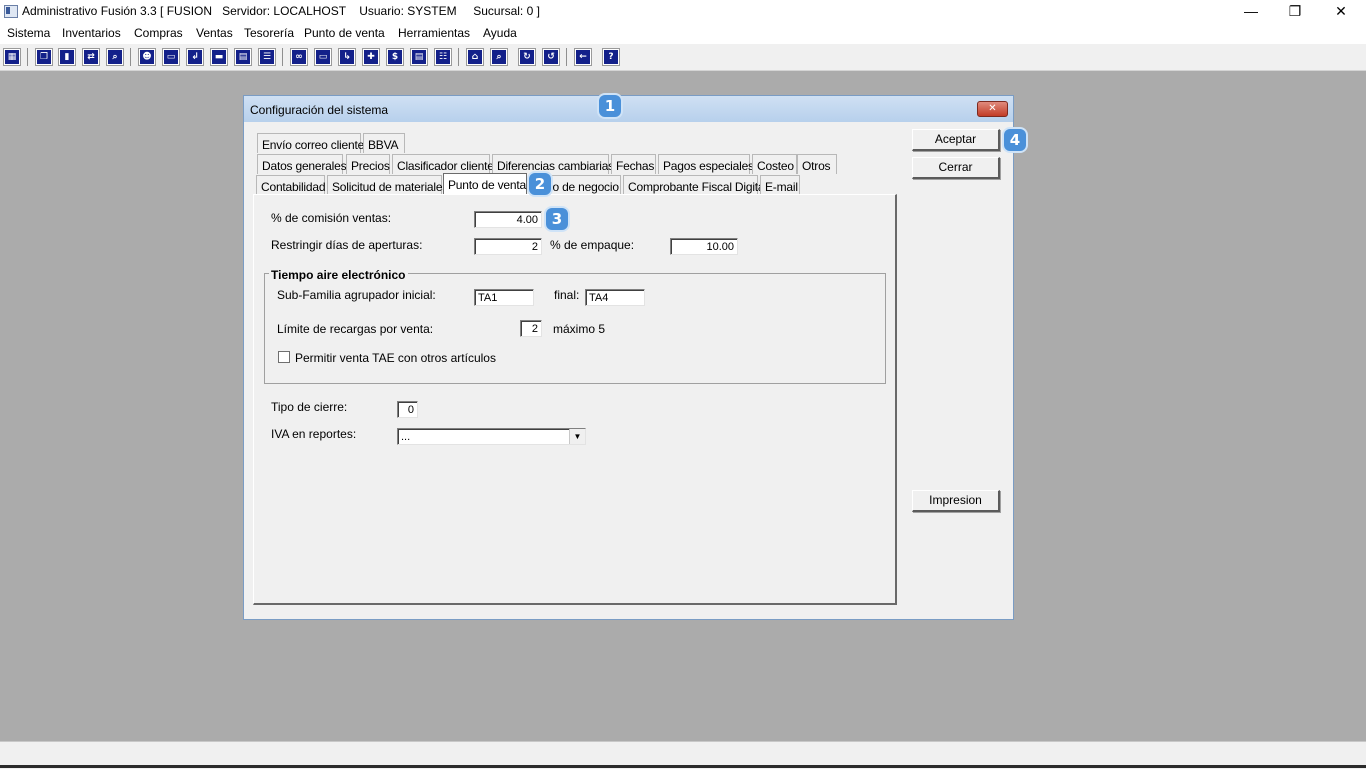 Image resolution: width=1366 pixels, height=769 pixels. Describe the element at coordinates (540, 184) in the screenshot. I see `marker-2: 2` at that location.